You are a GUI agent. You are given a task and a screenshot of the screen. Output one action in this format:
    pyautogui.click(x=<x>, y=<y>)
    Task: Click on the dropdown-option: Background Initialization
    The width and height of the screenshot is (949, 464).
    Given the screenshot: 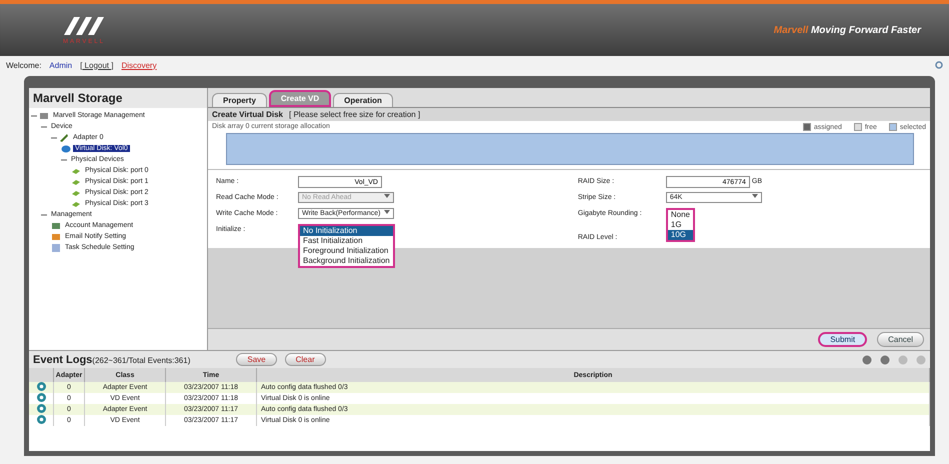 What is the action you would take?
    pyautogui.click(x=346, y=261)
    